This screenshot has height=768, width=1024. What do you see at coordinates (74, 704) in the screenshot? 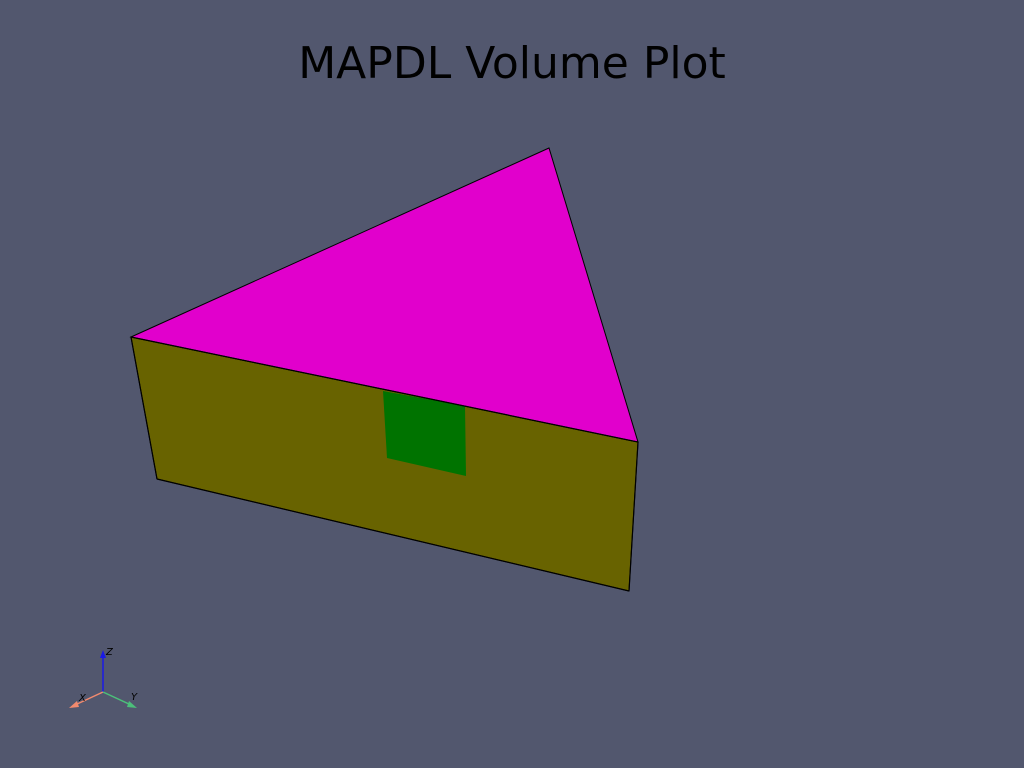
I see `x-axis-arrow-icon` at bounding box center [74, 704].